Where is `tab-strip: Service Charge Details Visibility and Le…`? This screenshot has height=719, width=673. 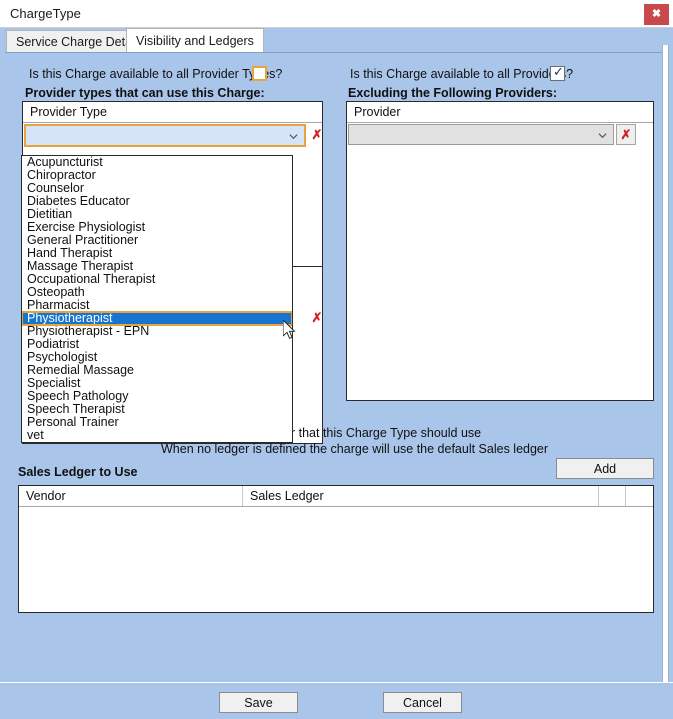
tab-strip: Service Charge Details Visibility and Le… is located at coordinates (336, 40).